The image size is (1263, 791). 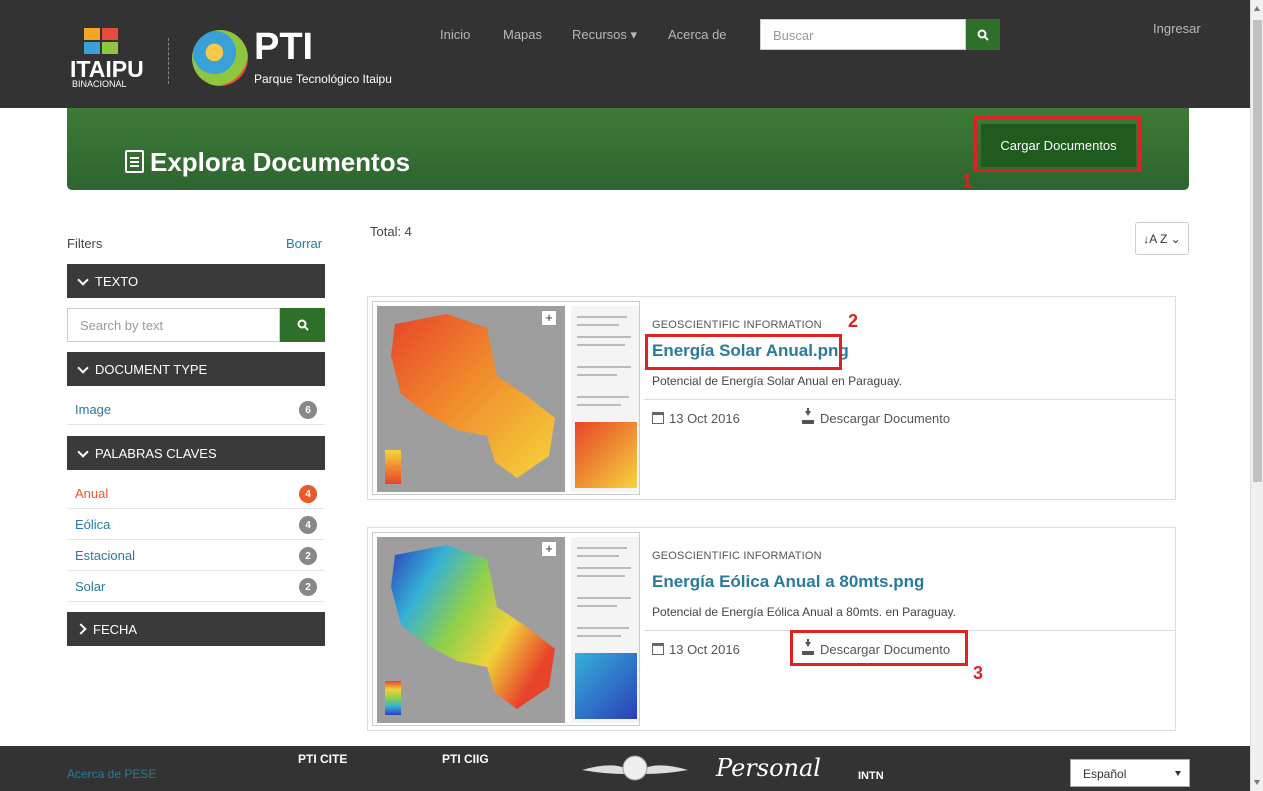 What do you see at coordinates (284, 47) in the screenshot?
I see `pti-logo-text: PTI` at bounding box center [284, 47].